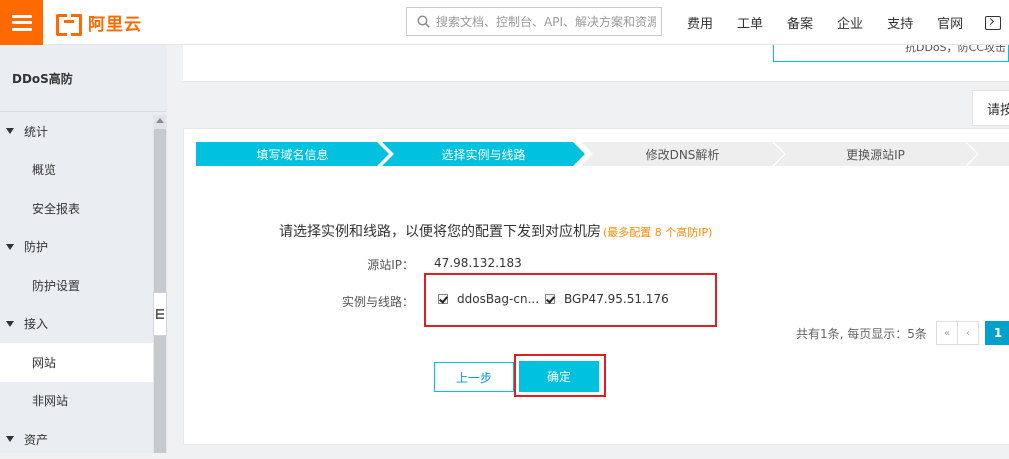  I want to click on step-3: 修改DNS解析, so click(682, 154).